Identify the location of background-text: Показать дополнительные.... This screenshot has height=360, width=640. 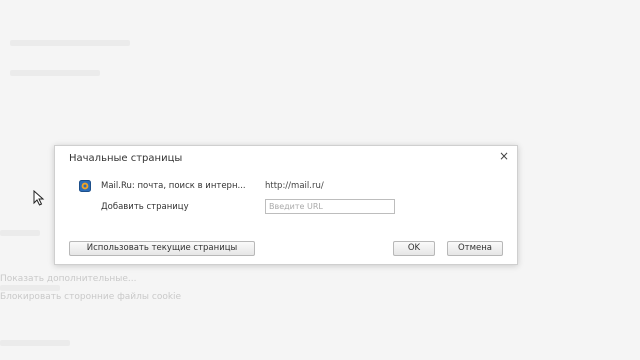
(68, 279).